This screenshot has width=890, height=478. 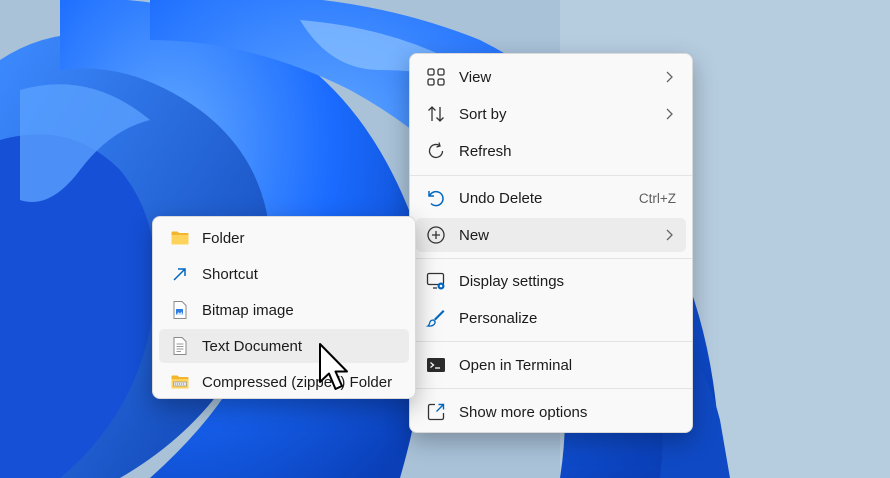 What do you see at coordinates (223, 238) in the screenshot?
I see `submenu-item-label: Folder` at bounding box center [223, 238].